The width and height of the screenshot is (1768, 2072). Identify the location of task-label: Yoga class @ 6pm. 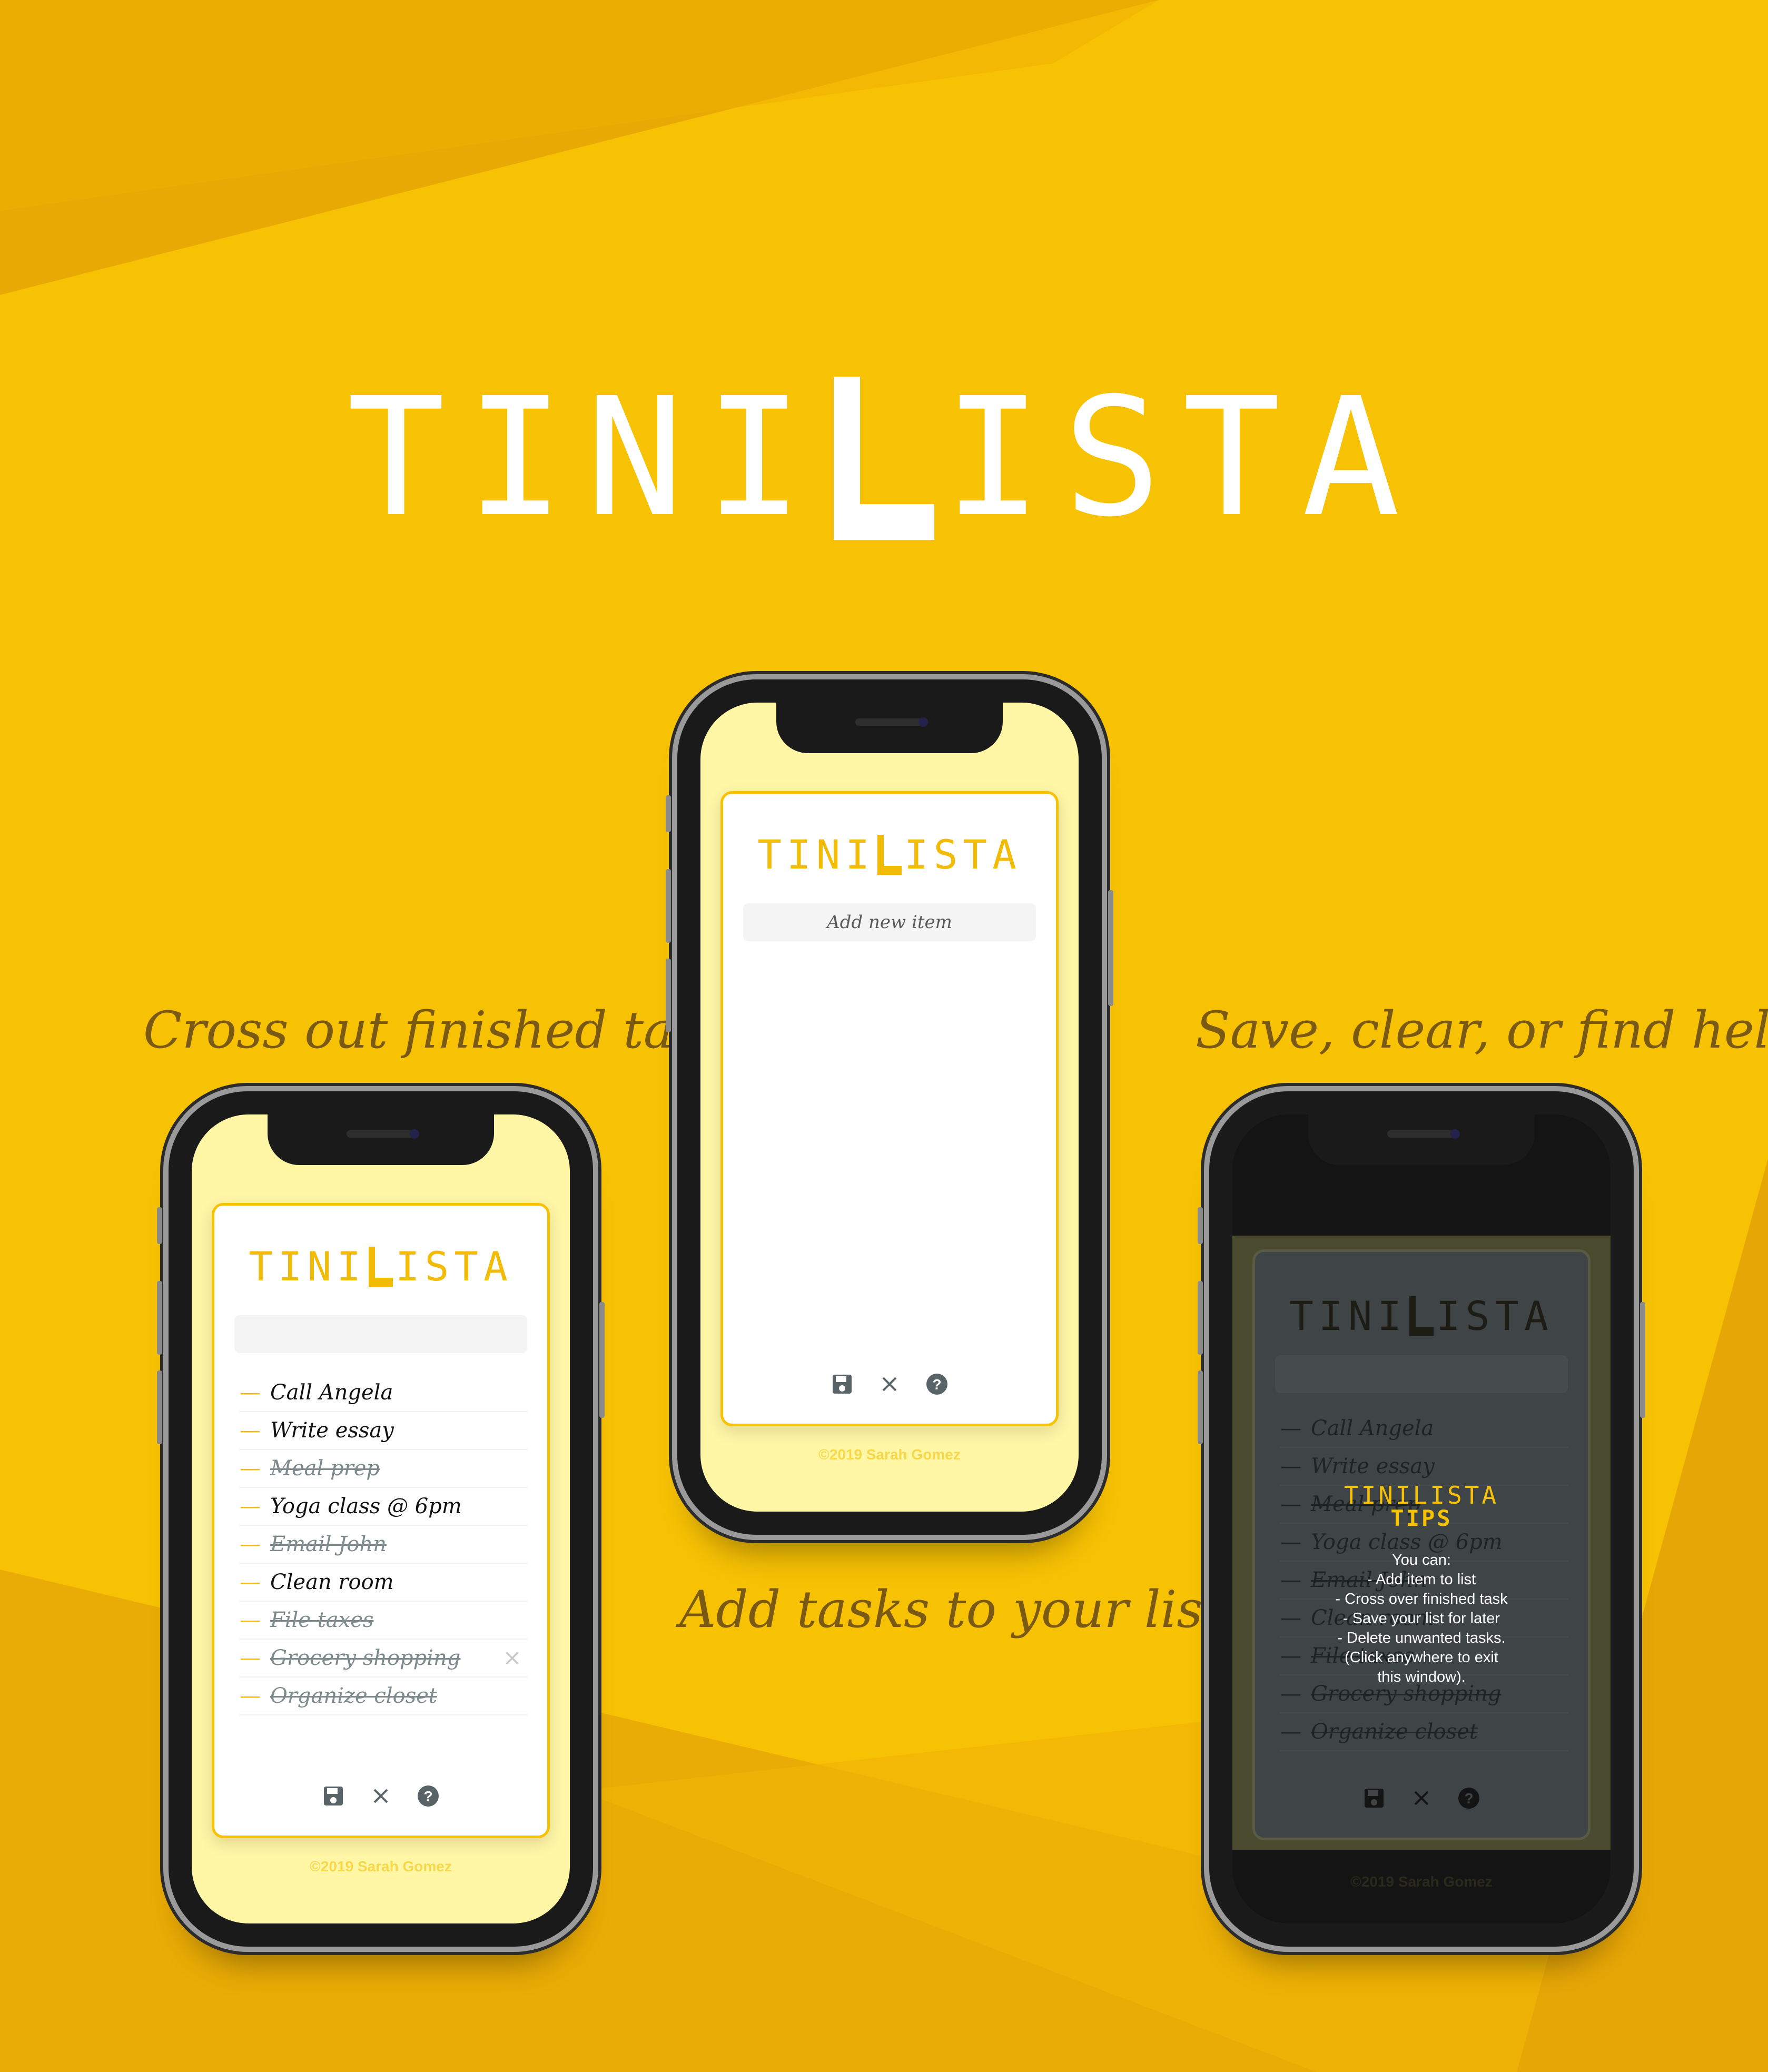
(366, 1506).